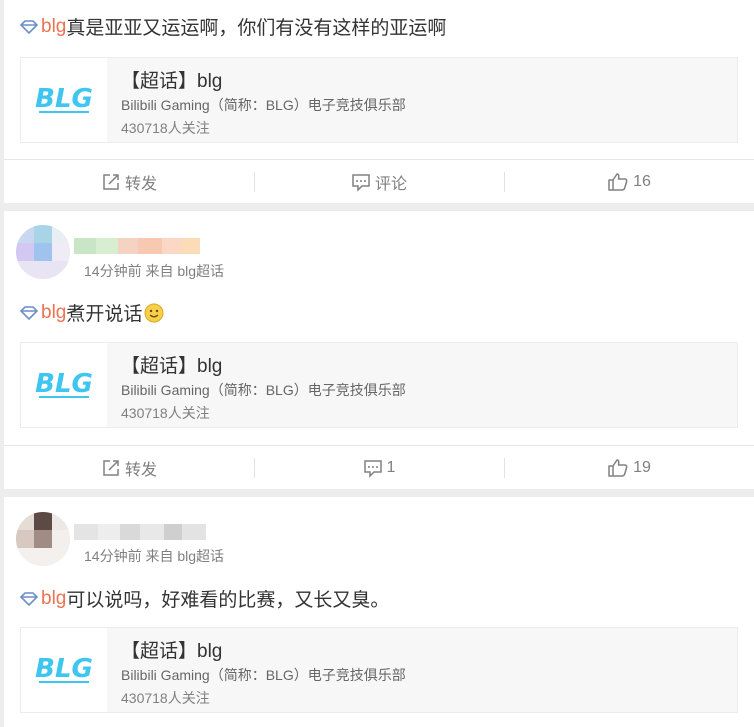 The image size is (754, 727). I want to click on post-body: 可以说吗，好难看的比赛，又长又臭。, so click(228, 600).